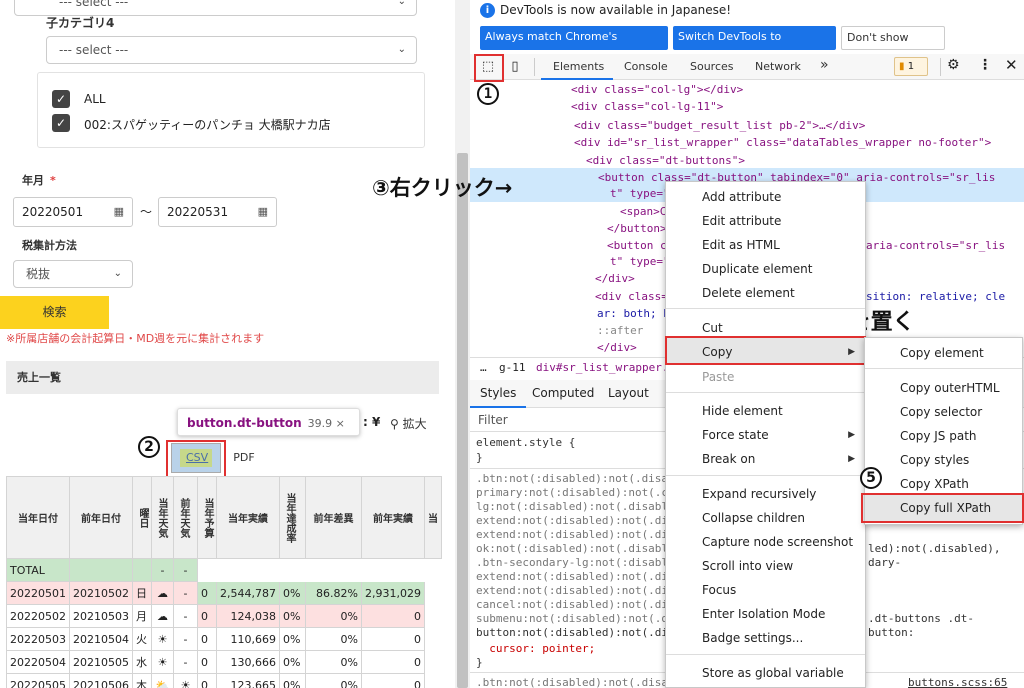 The width and height of the screenshot is (1024, 688). What do you see at coordinates (665, 161) in the screenshot?
I see `dom-line: <div class="dt-buttons">` at bounding box center [665, 161].